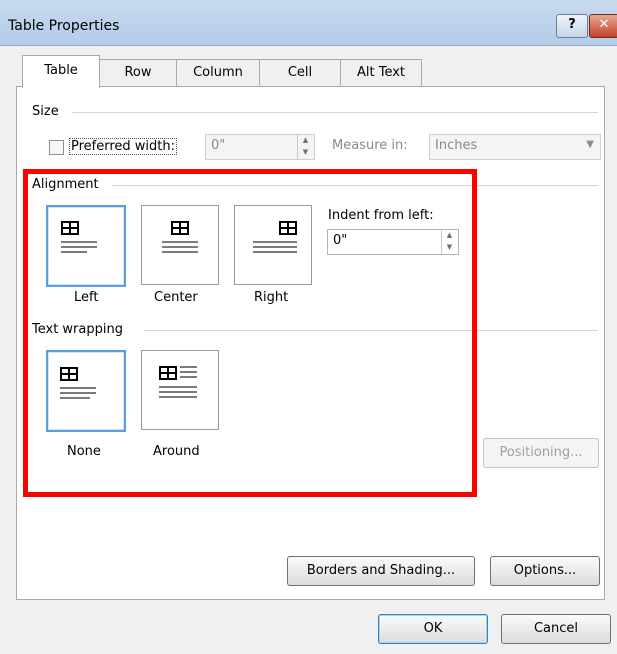  I want to click on tab-column: Column, so click(218, 72).